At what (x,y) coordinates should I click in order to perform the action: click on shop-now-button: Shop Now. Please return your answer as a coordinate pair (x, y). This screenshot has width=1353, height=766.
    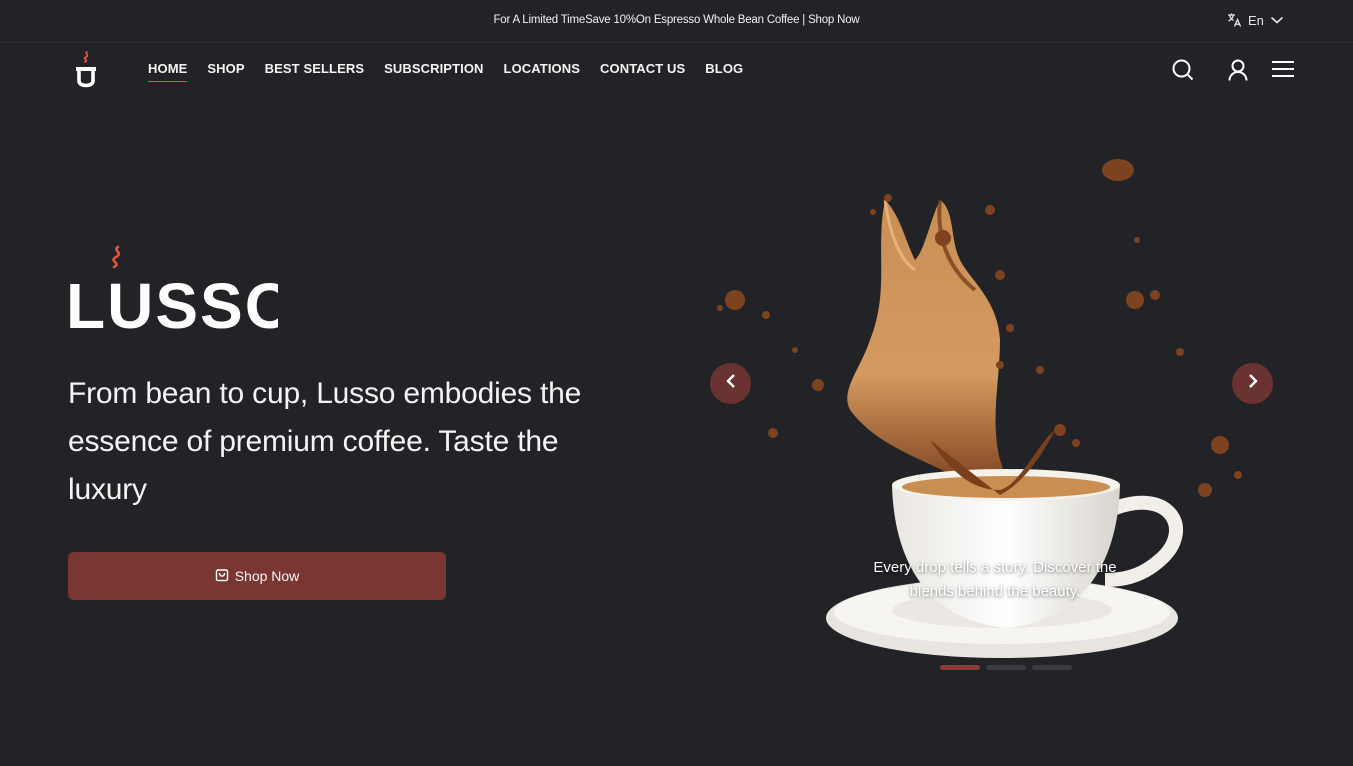
    Looking at the image, I should click on (257, 576).